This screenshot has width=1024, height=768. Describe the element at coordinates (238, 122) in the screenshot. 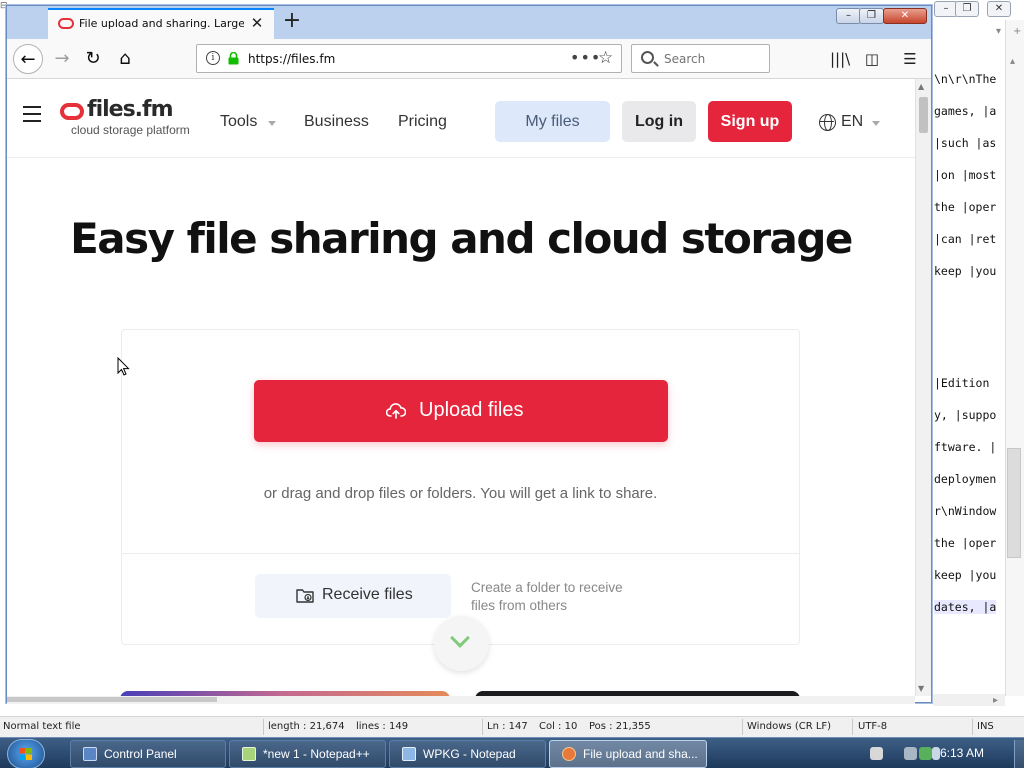

I see `nav-tools: Tools` at that location.